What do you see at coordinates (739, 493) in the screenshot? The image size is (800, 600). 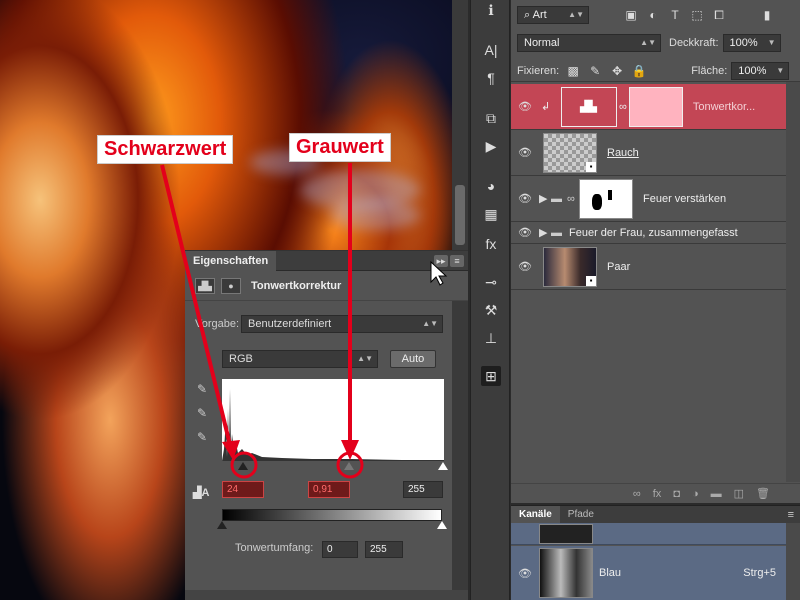 I see `new-layer-icon: ◫` at bounding box center [739, 493].